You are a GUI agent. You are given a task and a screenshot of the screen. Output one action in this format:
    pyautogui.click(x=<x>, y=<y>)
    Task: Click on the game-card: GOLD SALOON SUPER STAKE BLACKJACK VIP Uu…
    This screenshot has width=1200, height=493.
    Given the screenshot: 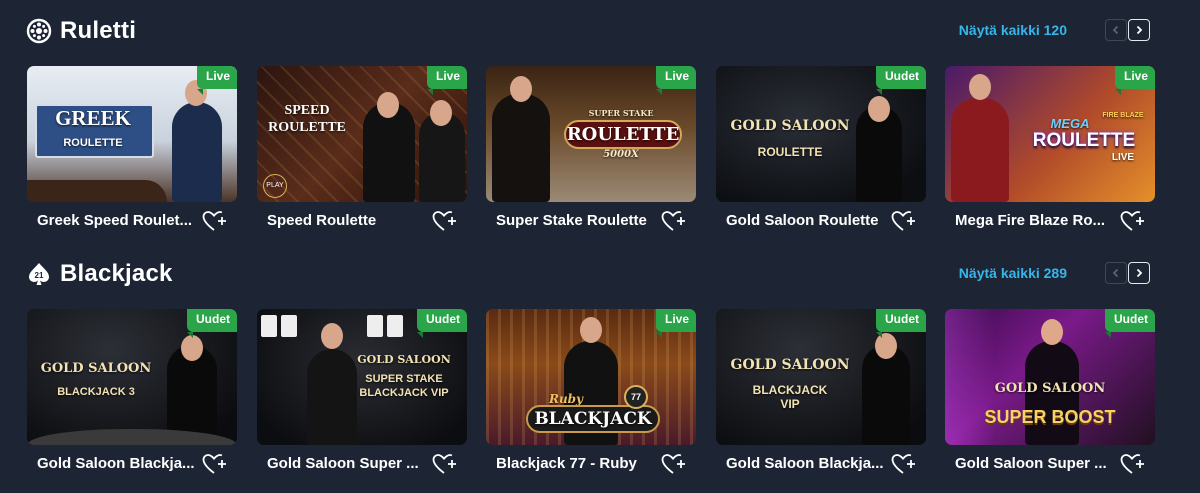 What is the action you would take?
    pyautogui.click(x=362, y=396)
    